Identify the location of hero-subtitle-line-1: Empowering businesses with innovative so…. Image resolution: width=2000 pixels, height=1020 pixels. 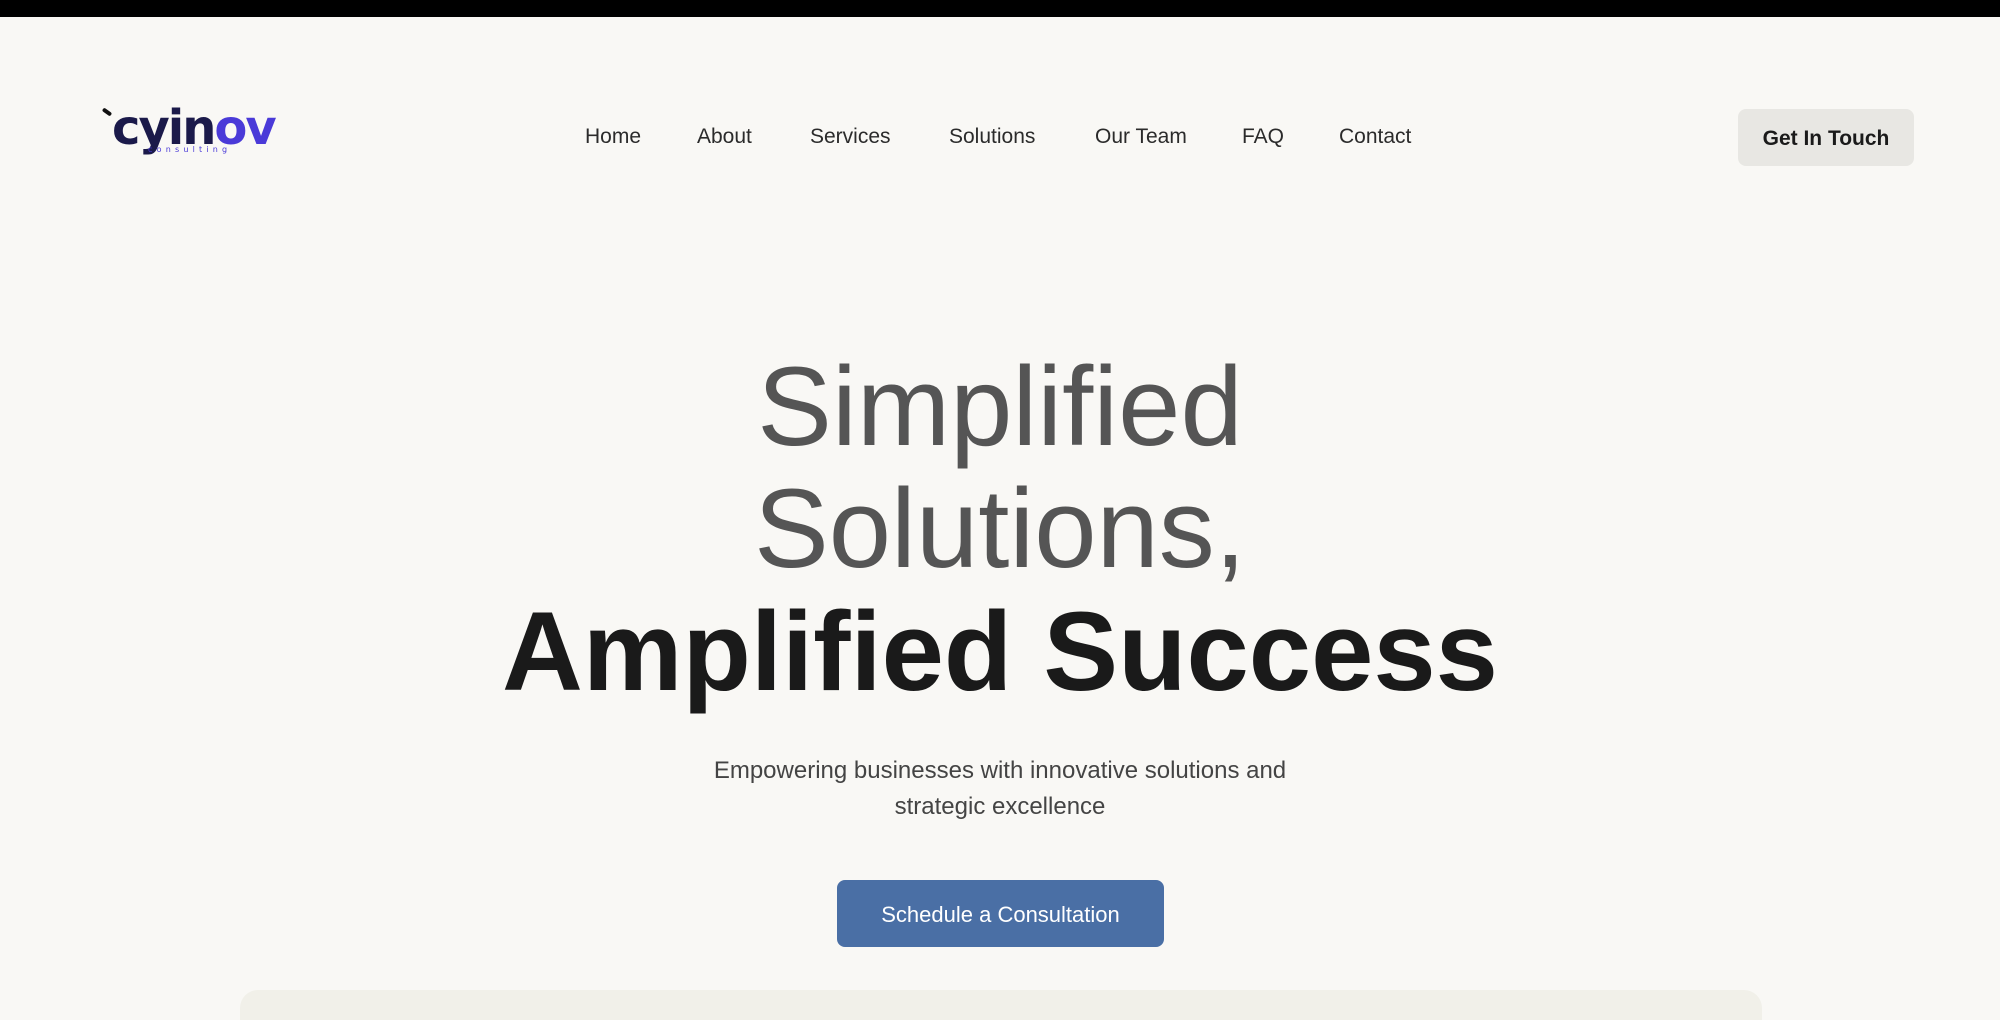
(1000, 770).